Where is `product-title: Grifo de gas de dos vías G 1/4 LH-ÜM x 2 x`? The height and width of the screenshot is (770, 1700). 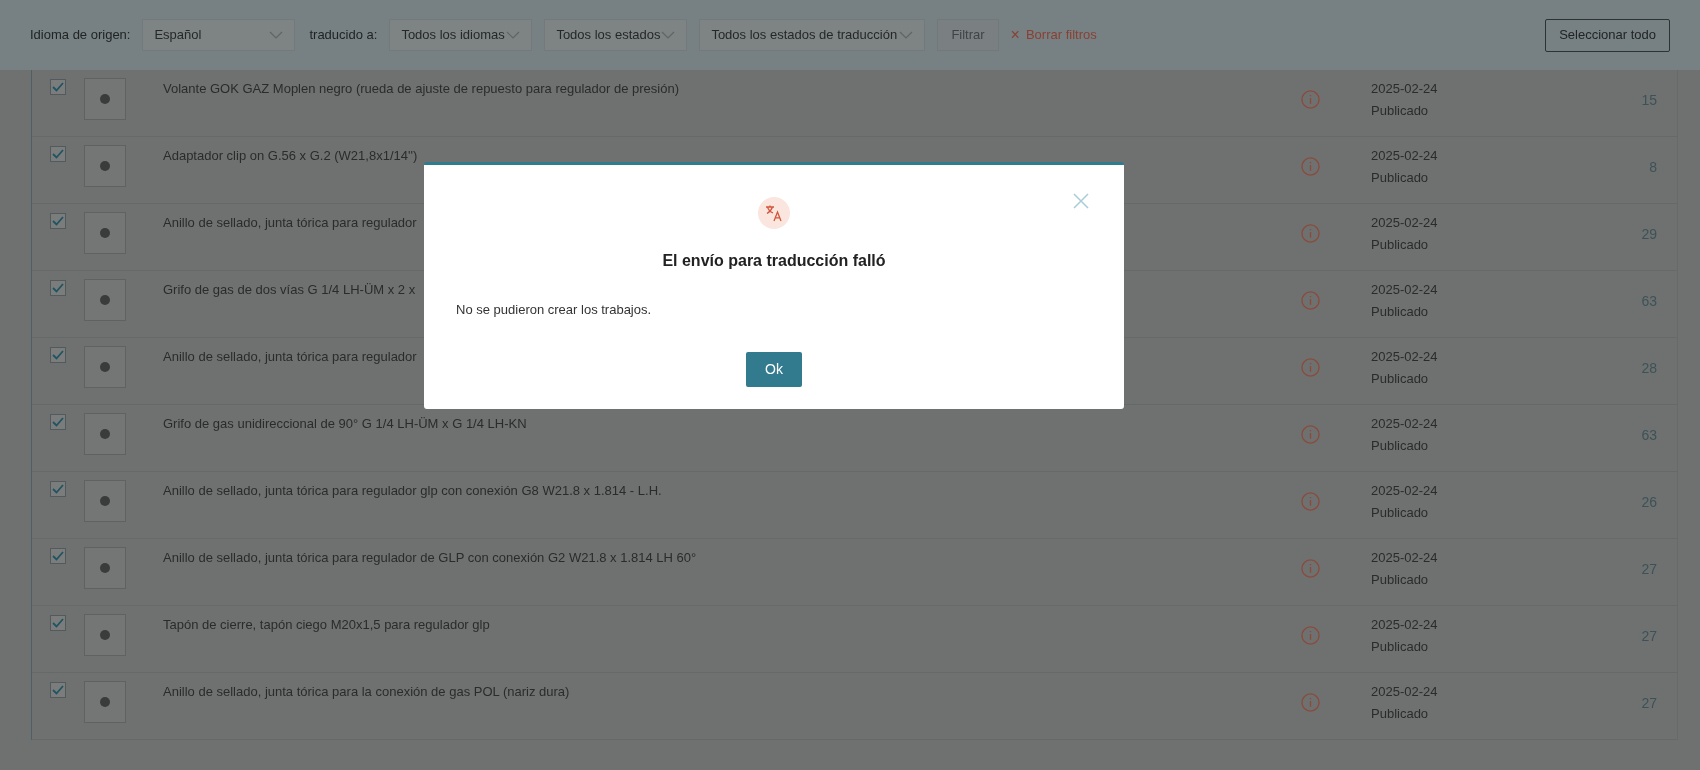
product-title: Grifo de gas de dos vías G 1/4 LH-ÜM x 2 x is located at coordinates (289, 289).